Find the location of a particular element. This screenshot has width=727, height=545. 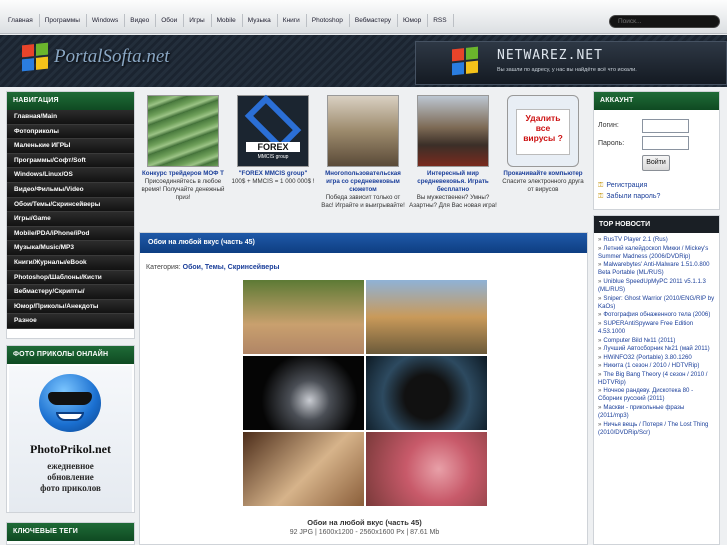

search-input is located at coordinates (664, 21).